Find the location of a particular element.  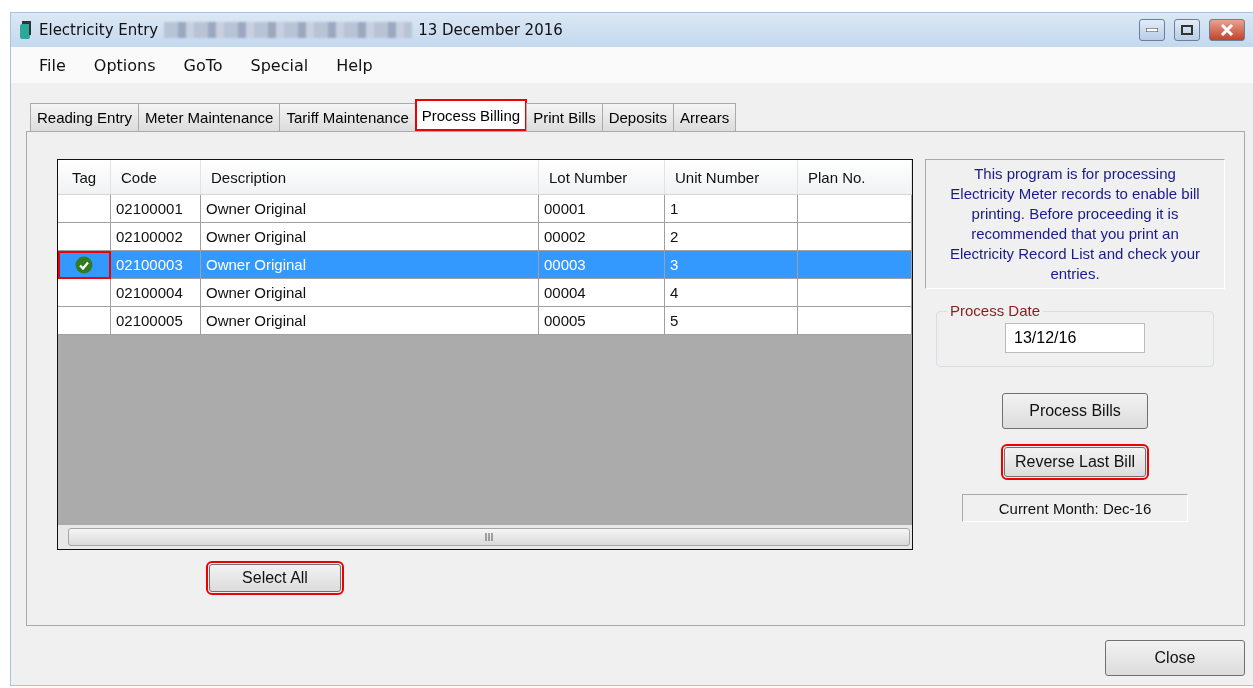

table-row: 02100005 Owner Original 00005 5 is located at coordinates (485, 321).